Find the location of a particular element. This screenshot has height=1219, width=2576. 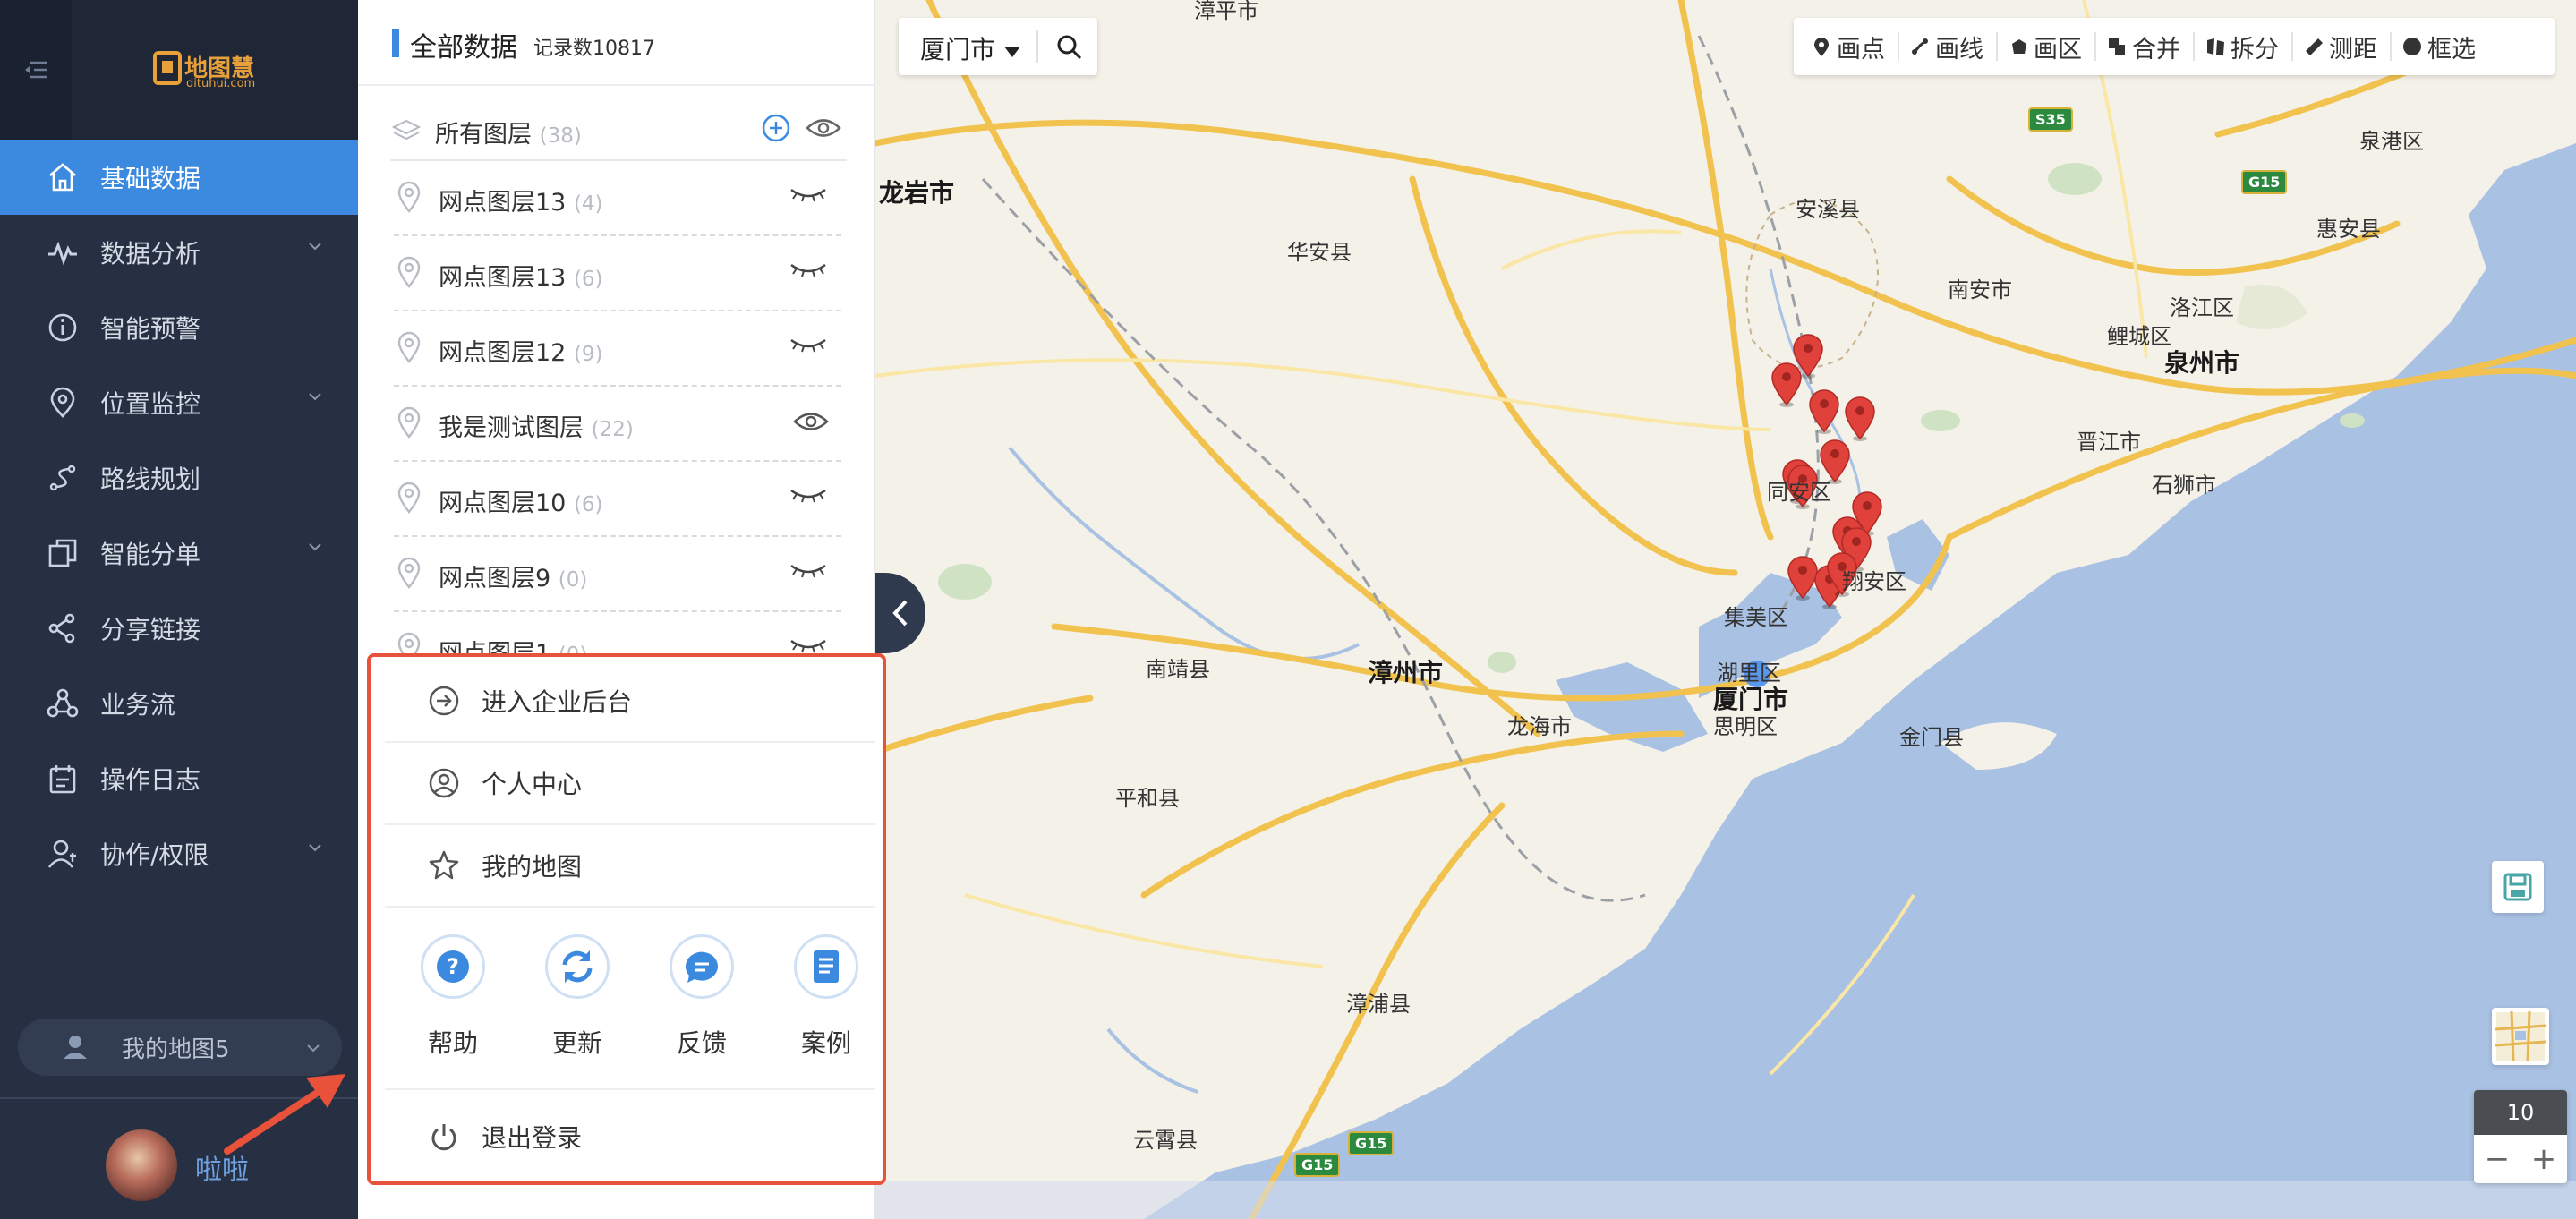

tool-pin: 画点 is located at coordinates (1855, 48).